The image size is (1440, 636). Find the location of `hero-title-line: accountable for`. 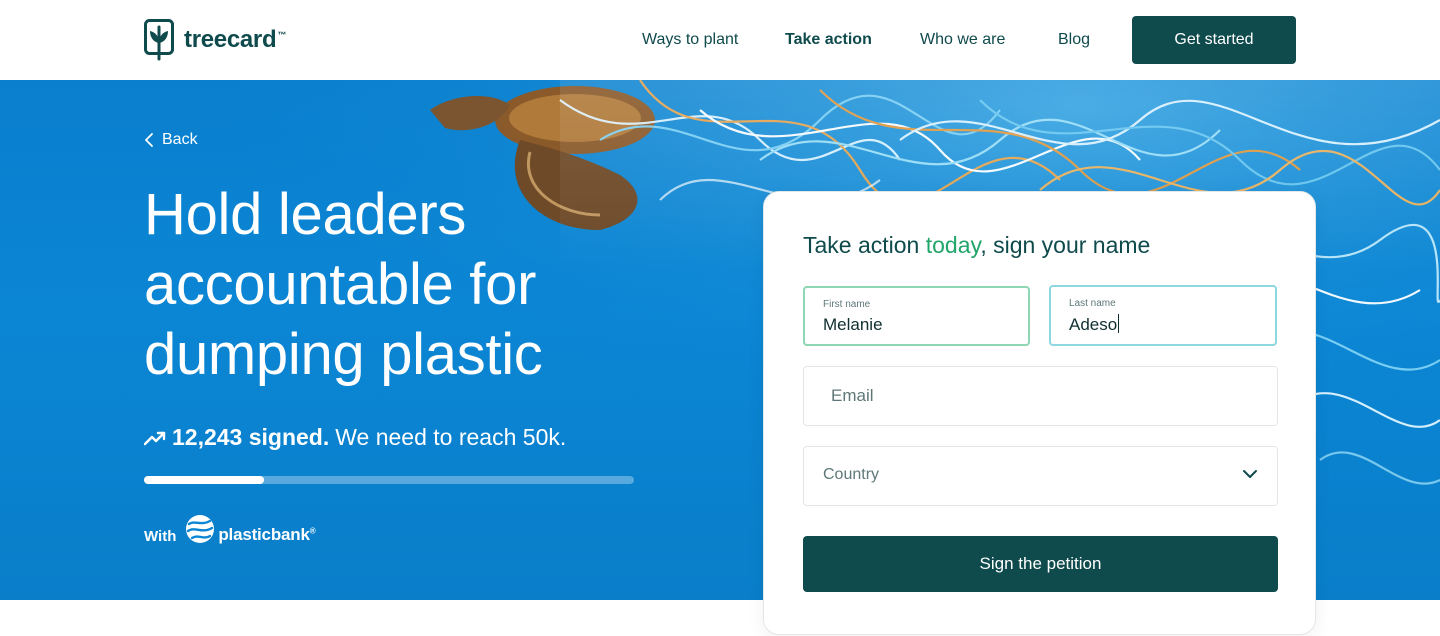

hero-title-line: accountable for is located at coordinates (340, 284).